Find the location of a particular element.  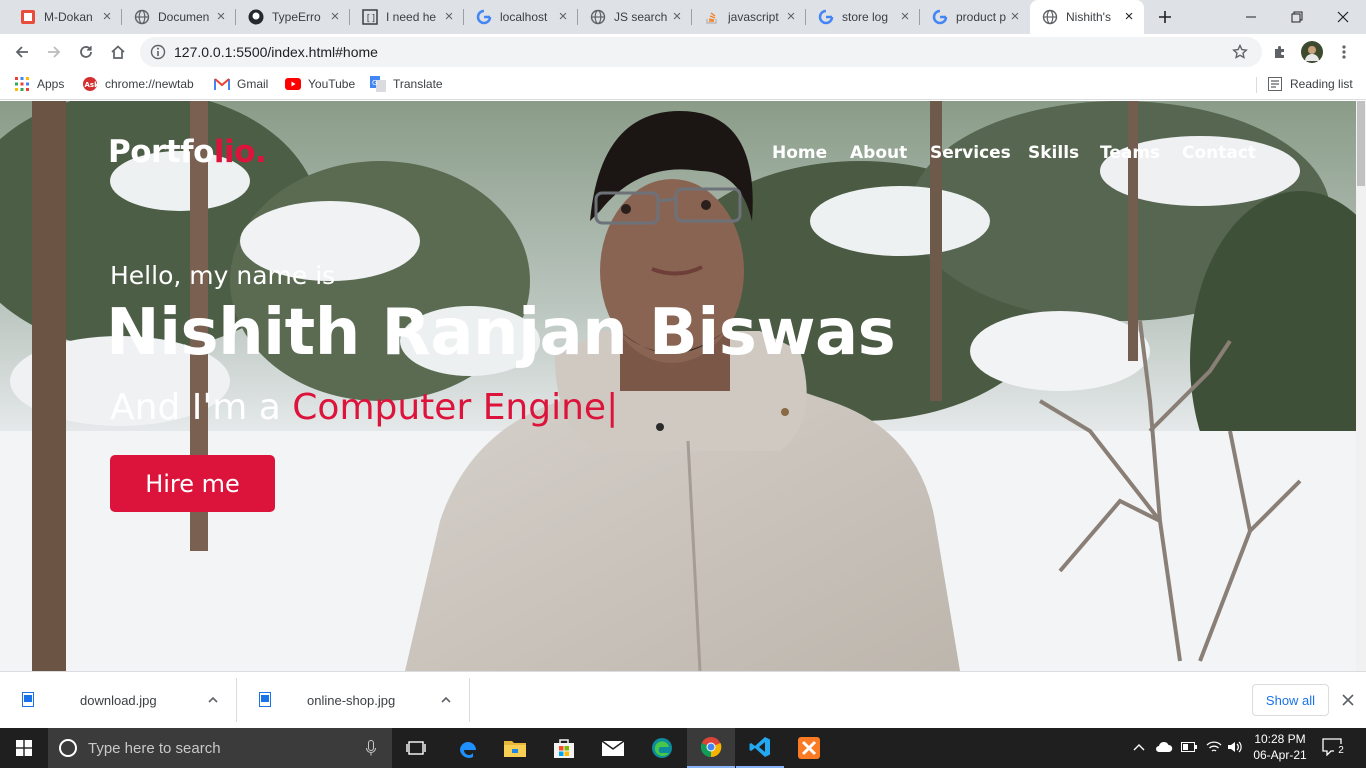

taskbar-edge is located at coordinates (662, 748).